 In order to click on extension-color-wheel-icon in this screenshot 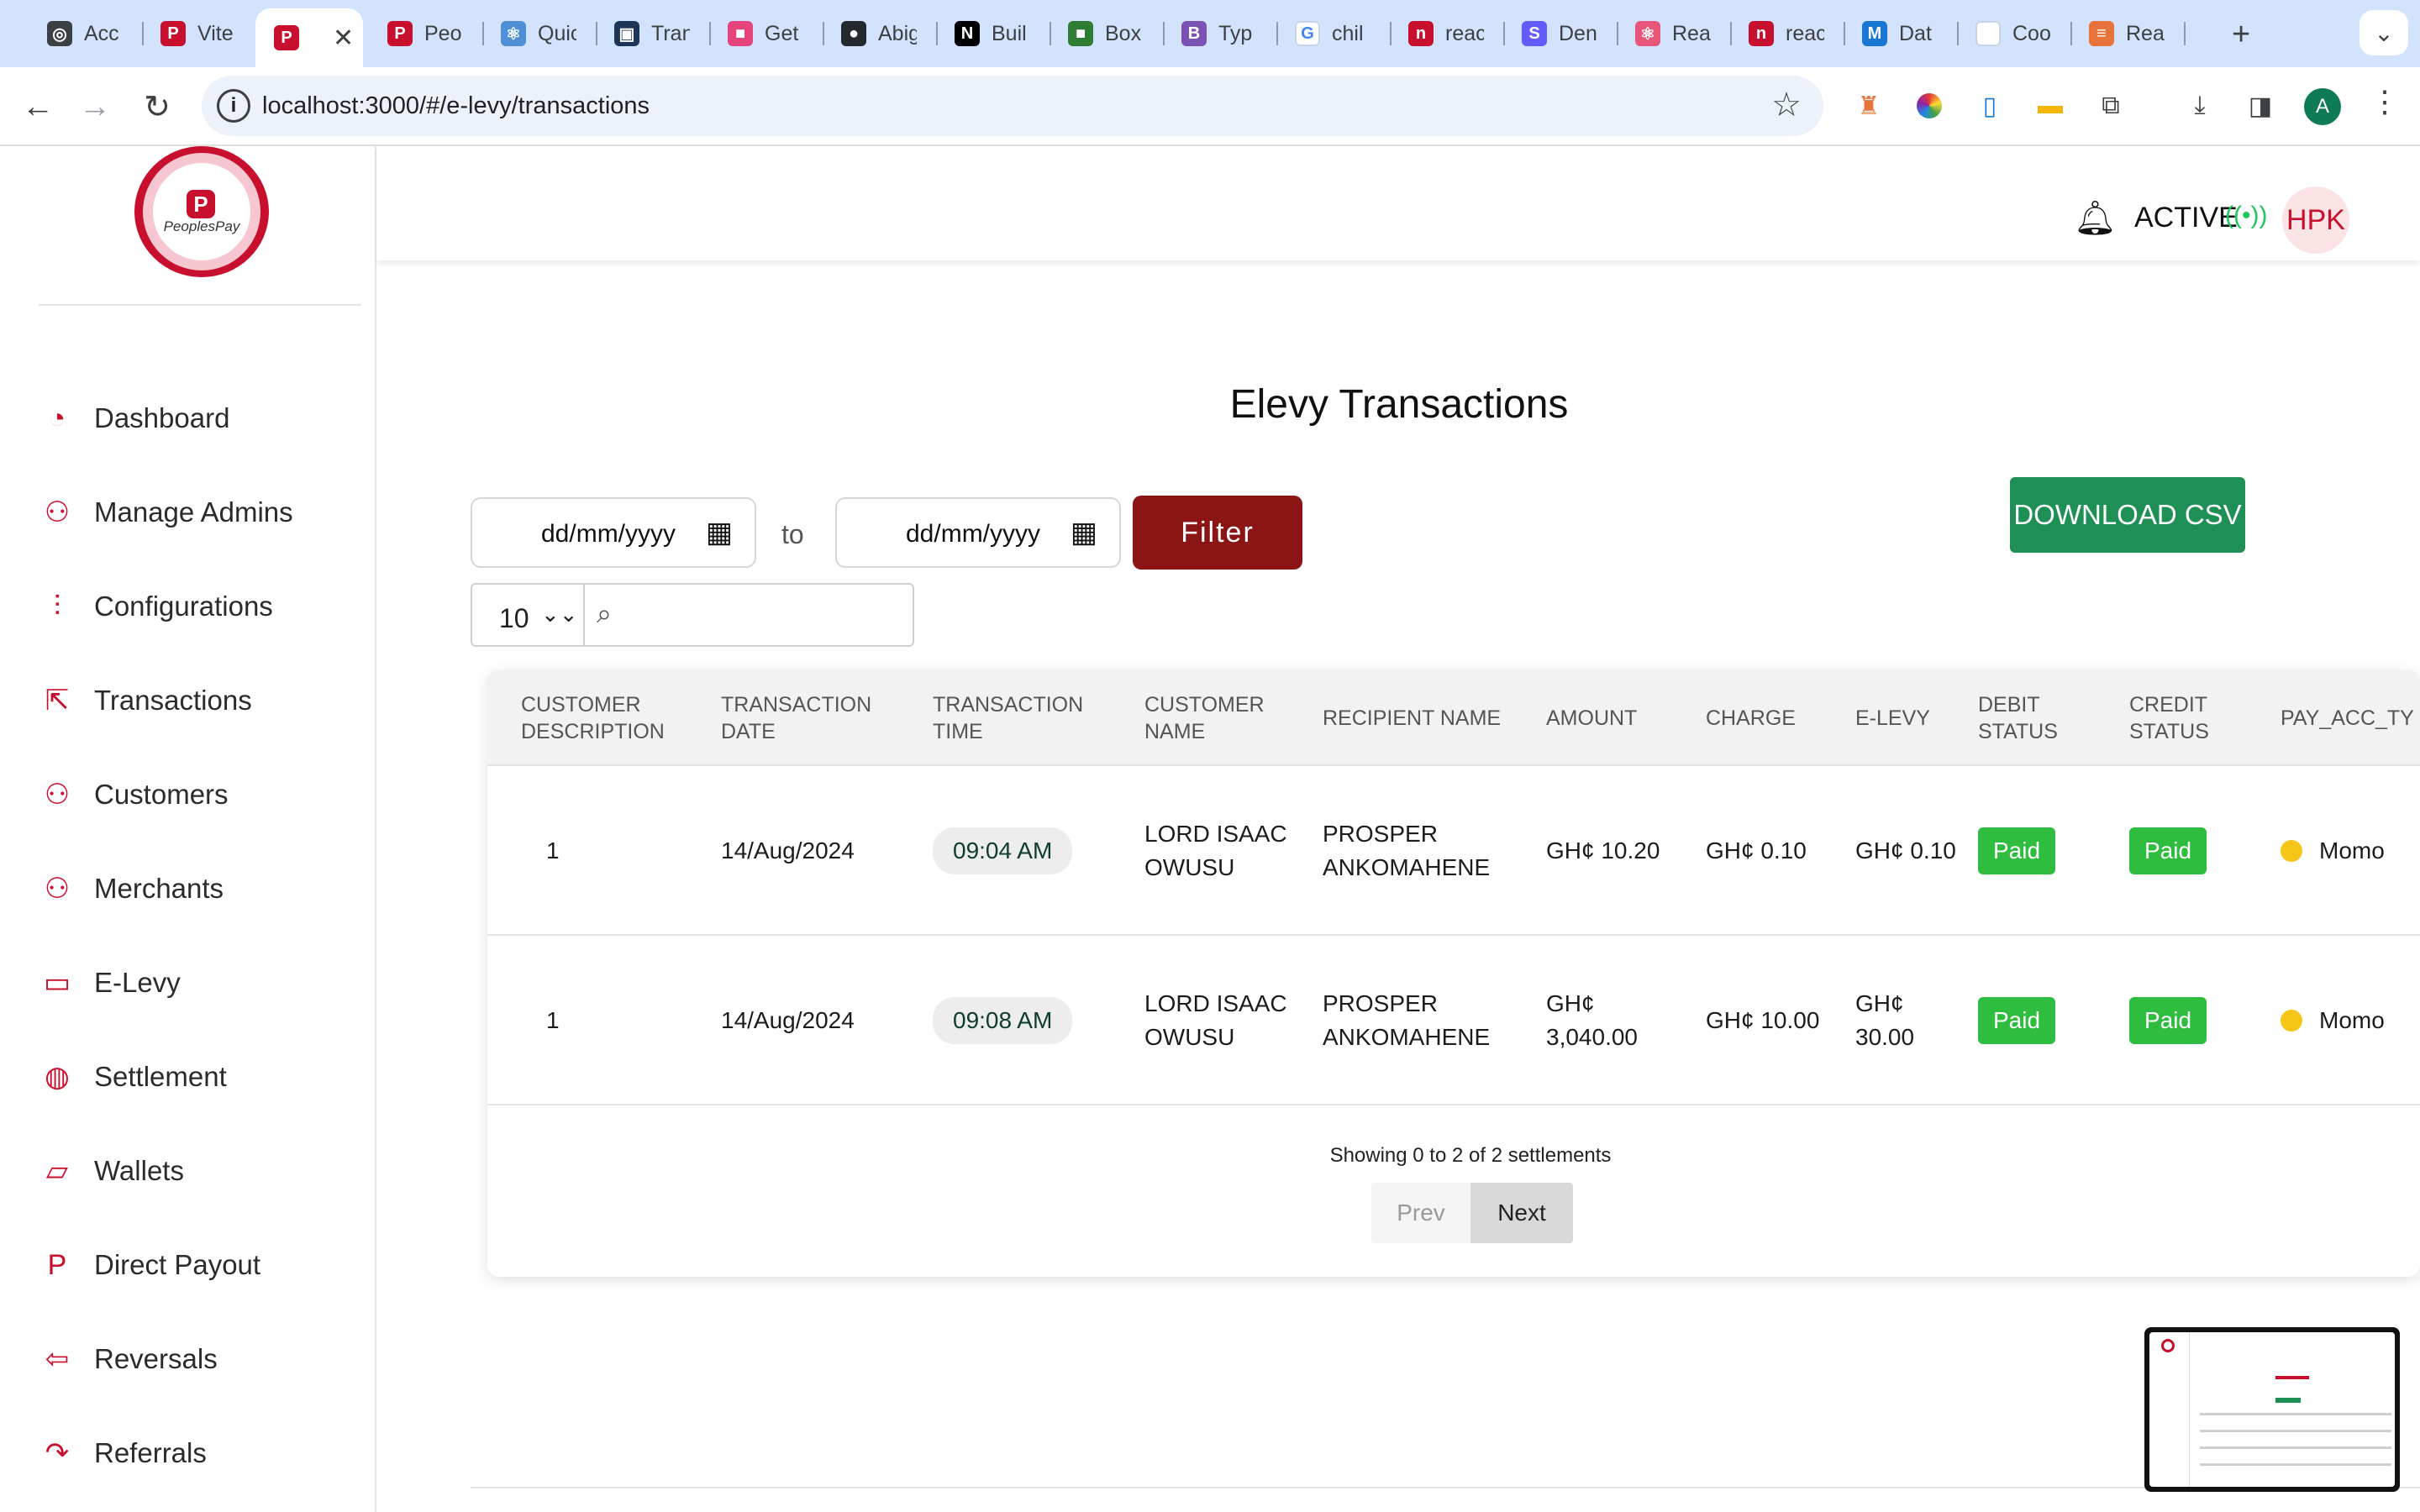, I will do `click(1929, 105)`.